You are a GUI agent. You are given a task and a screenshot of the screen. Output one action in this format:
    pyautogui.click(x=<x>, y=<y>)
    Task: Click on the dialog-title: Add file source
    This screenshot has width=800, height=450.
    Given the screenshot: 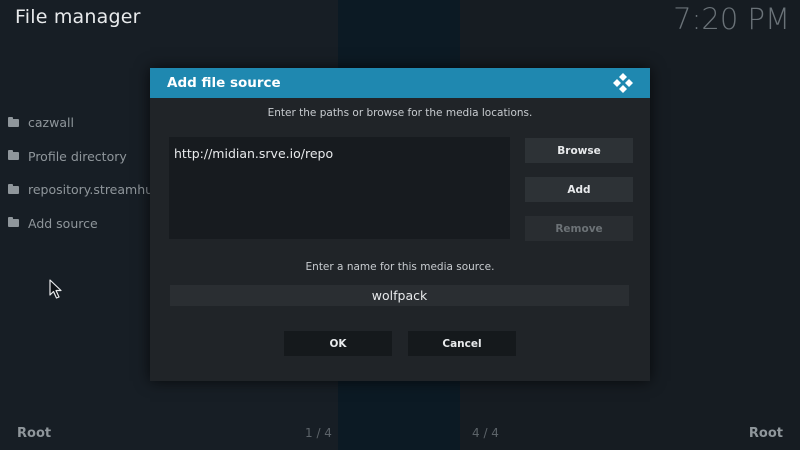 What is the action you would take?
    pyautogui.click(x=224, y=83)
    